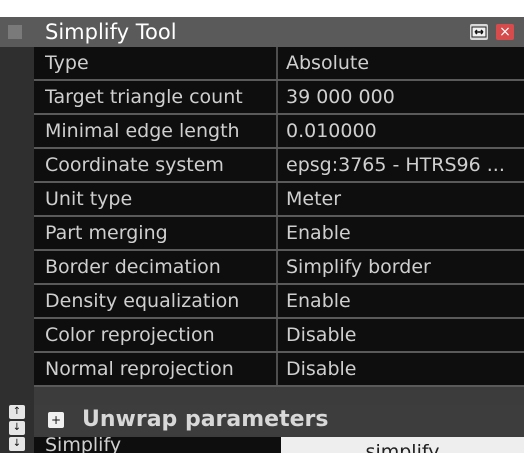 This screenshot has height=453, width=524. What do you see at coordinates (142, 301) in the screenshot?
I see `property-label: Density equalization` at bounding box center [142, 301].